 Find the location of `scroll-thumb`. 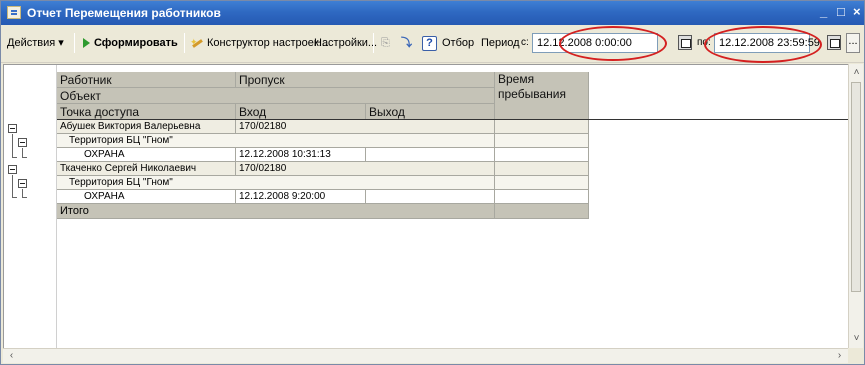

scroll-thumb is located at coordinates (856, 187).